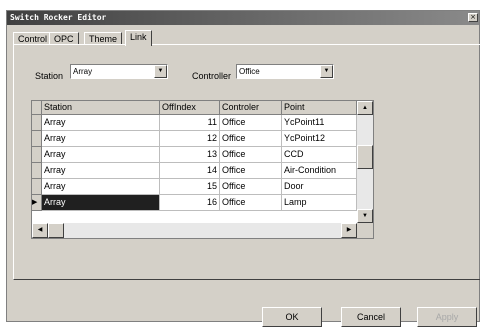 This screenshot has width=480, height=327. What do you see at coordinates (190, 123) in the screenshot?
I see `cell-offindex: 11` at bounding box center [190, 123].